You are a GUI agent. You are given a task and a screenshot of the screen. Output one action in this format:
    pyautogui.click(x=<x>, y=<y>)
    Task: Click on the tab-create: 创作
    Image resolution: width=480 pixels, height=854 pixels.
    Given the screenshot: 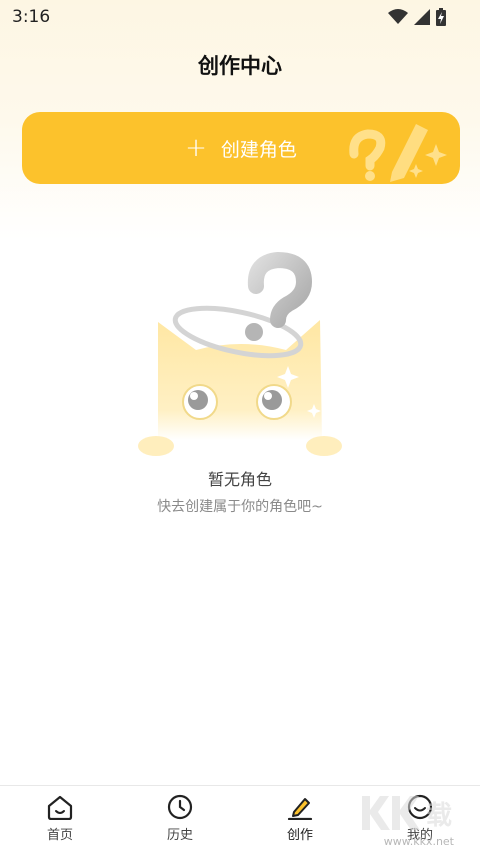 What is the action you would take?
    pyautogui.click(x=300, y=818)
    